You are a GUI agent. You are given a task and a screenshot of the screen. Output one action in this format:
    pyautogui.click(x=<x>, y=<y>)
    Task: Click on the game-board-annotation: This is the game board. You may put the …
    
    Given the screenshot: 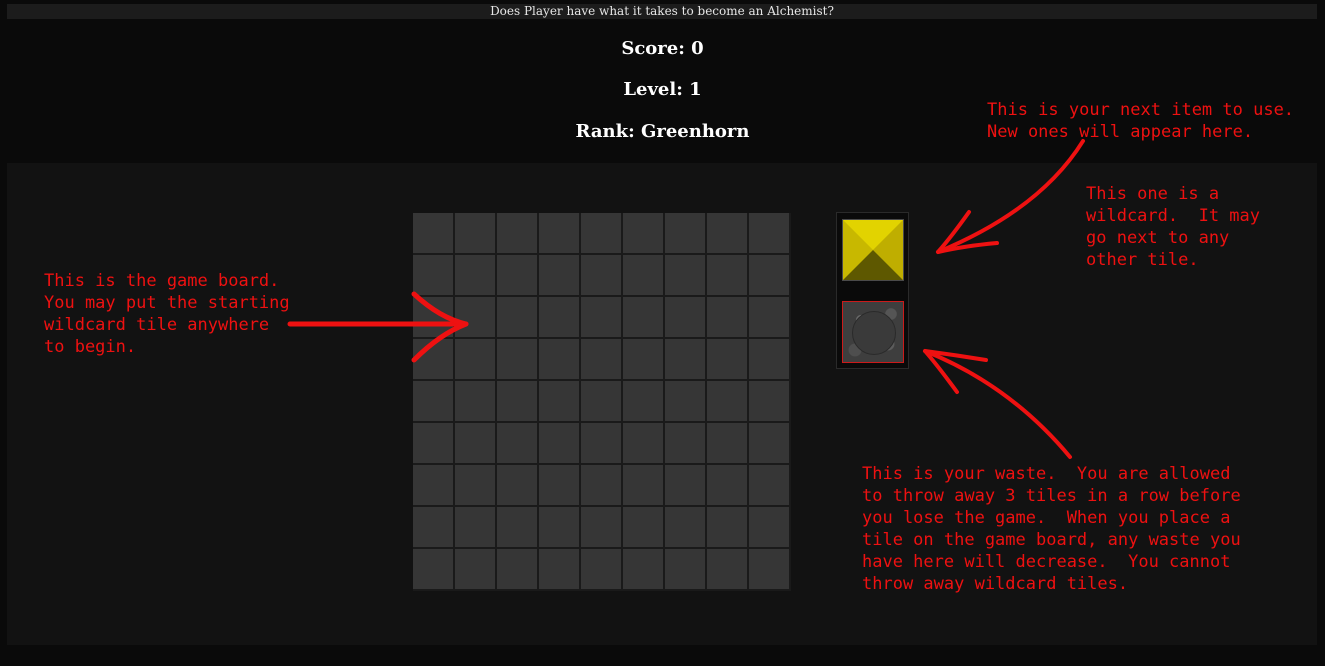 What is the action you would take?
    pyautogui.click(x=167, y=314)
    